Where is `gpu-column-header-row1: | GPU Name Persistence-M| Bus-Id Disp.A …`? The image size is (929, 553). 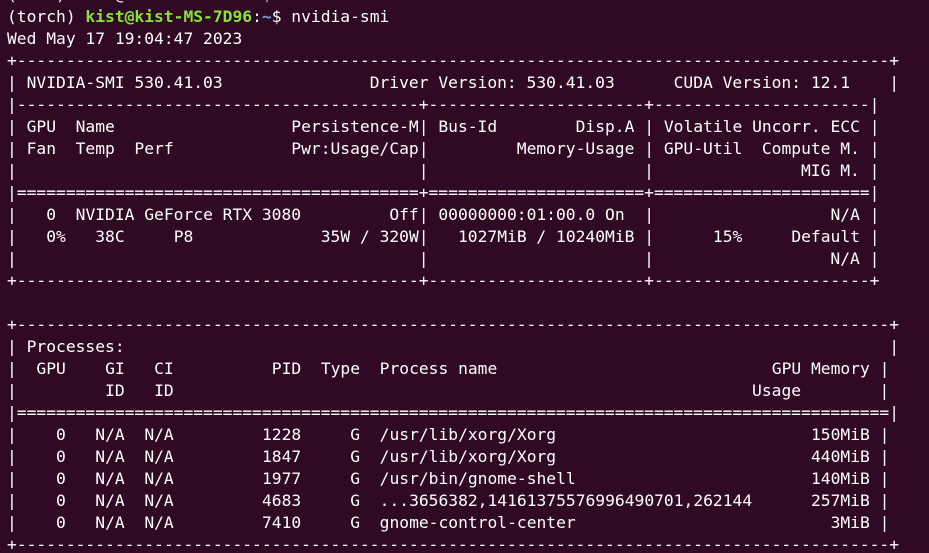 gpu-column-header-row1: | GPU Name Persistence-M| Bus-Id Disp.A … is located at coordinates (443, 126).